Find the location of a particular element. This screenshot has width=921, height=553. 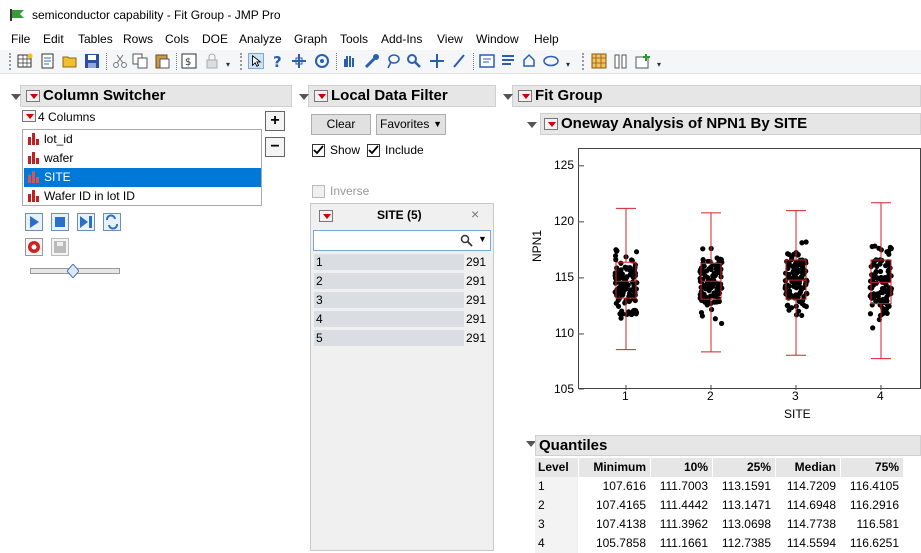

menu-graph: Graph is located at coordinates (310, 39).